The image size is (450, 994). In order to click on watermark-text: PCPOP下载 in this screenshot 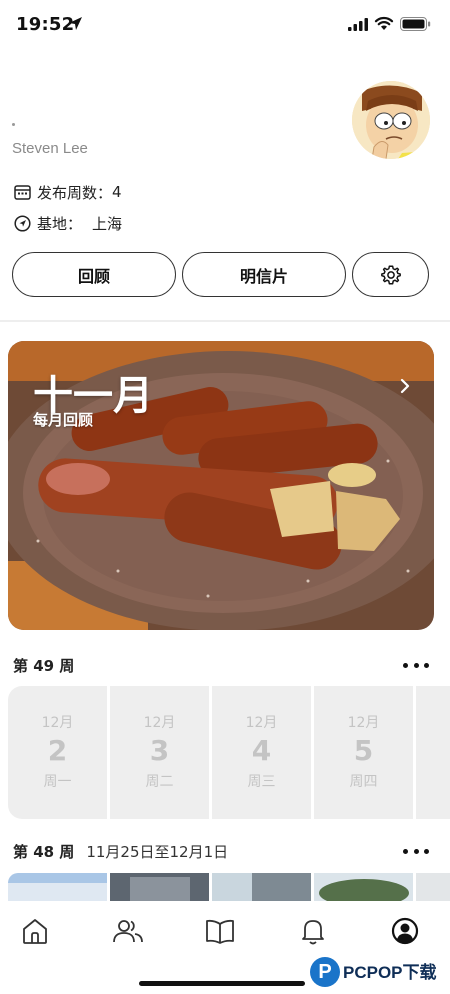, I will do `click(390, 972)`.